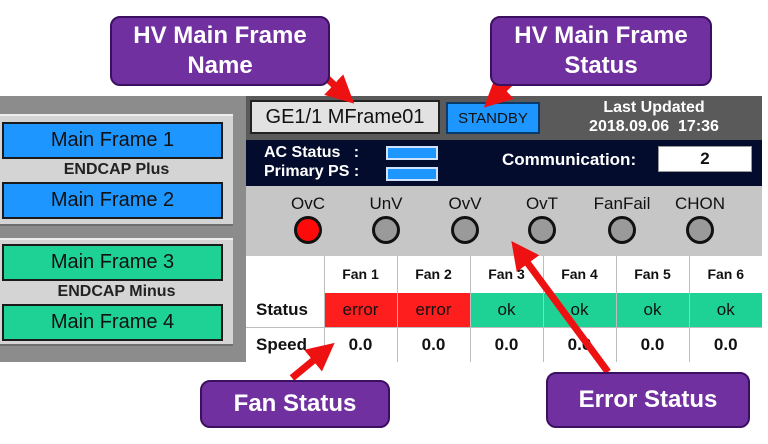 The width and height of the screenshot is (768, 444). I want to click on endcap-minus-group: Main Frame 3 ENDCAP Minus Main Frame 4, so click(116, 292).